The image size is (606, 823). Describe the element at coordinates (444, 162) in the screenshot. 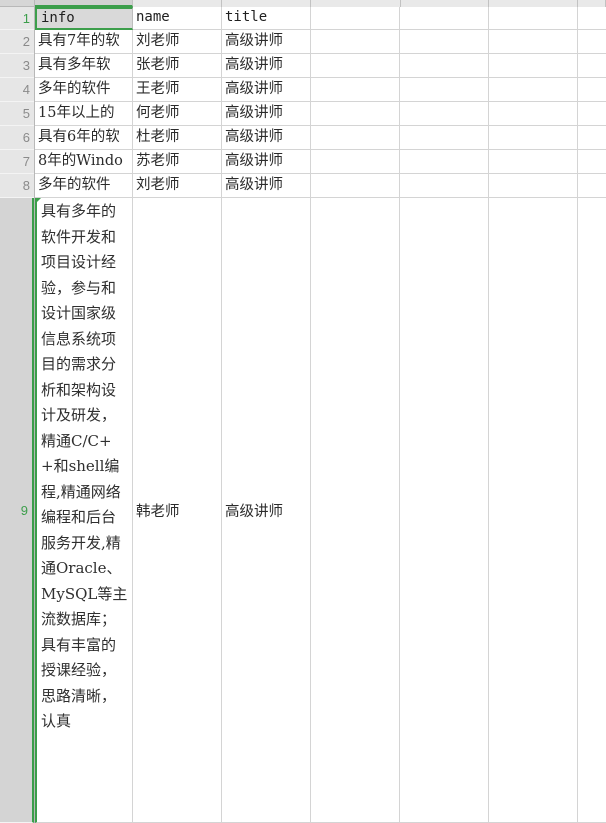

I see `cell-e7` at that location.